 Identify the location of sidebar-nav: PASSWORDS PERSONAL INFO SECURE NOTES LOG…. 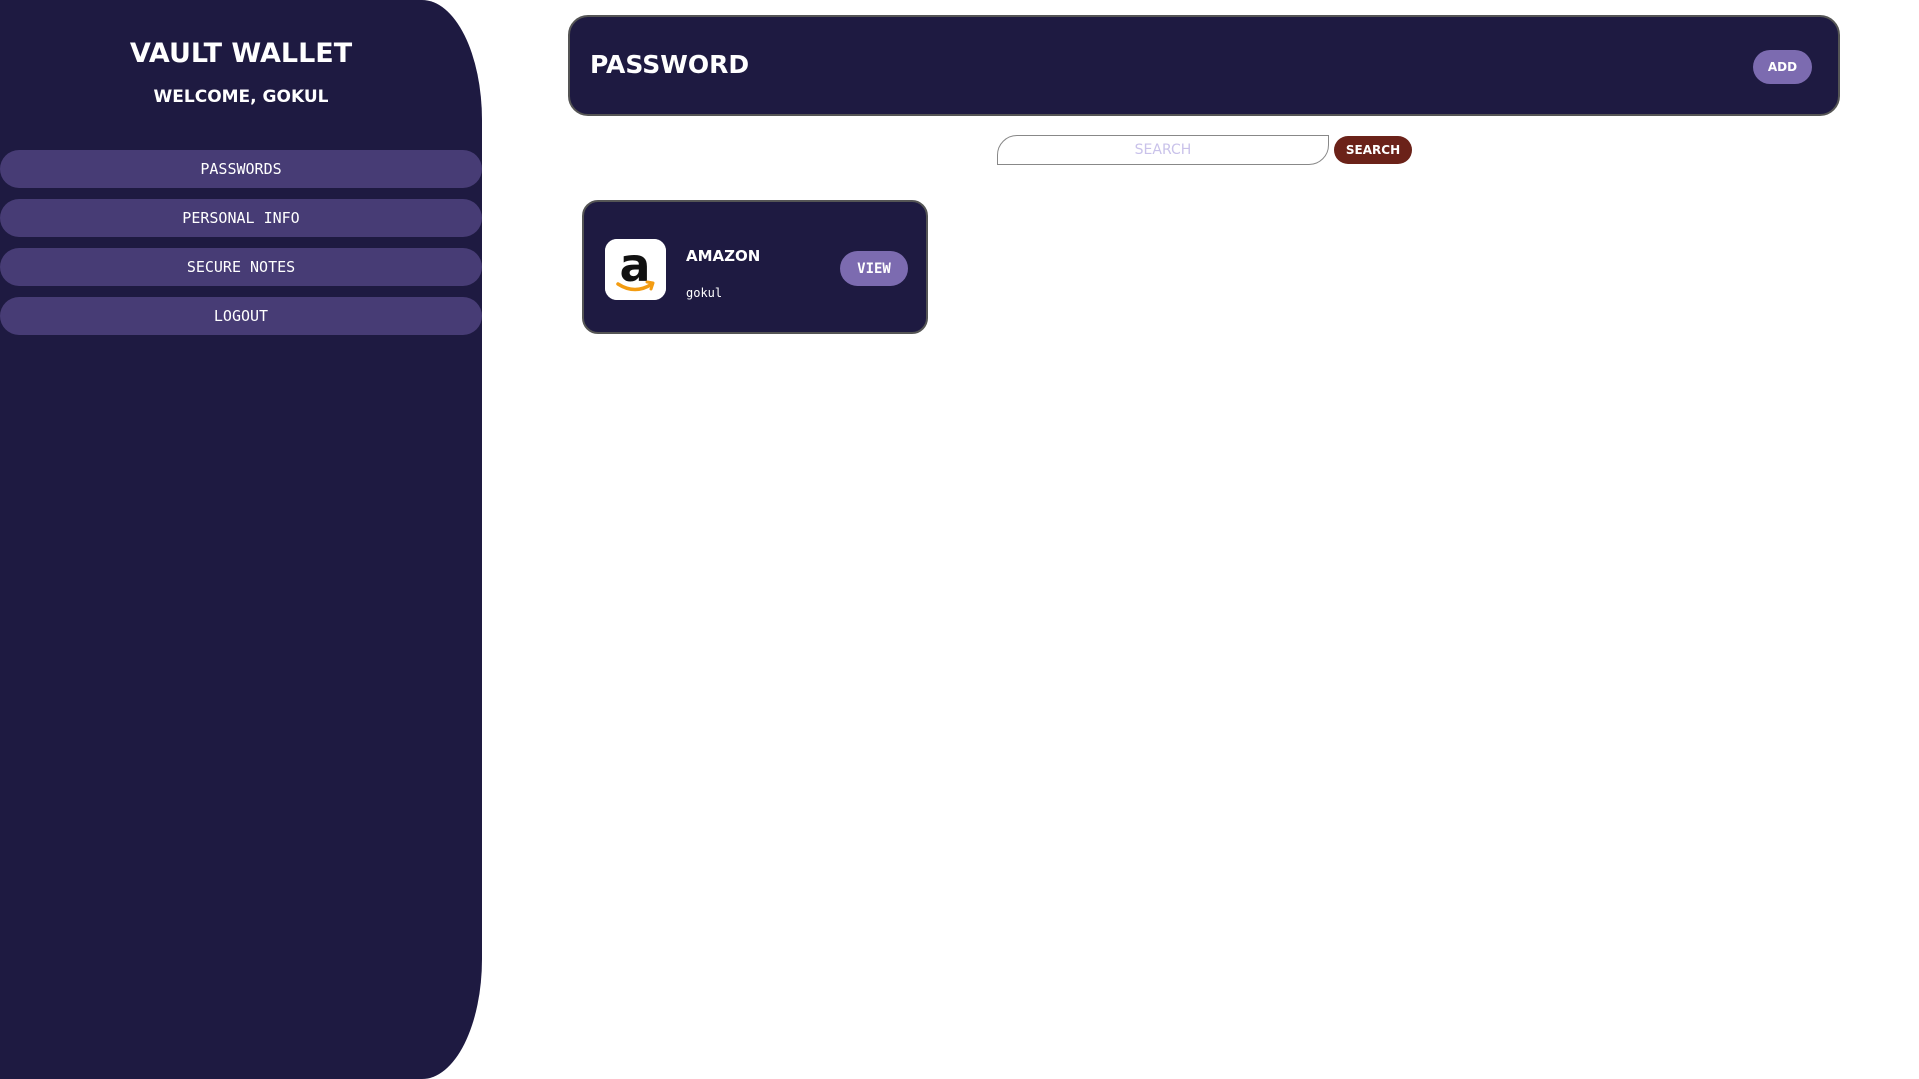
(241, 248).